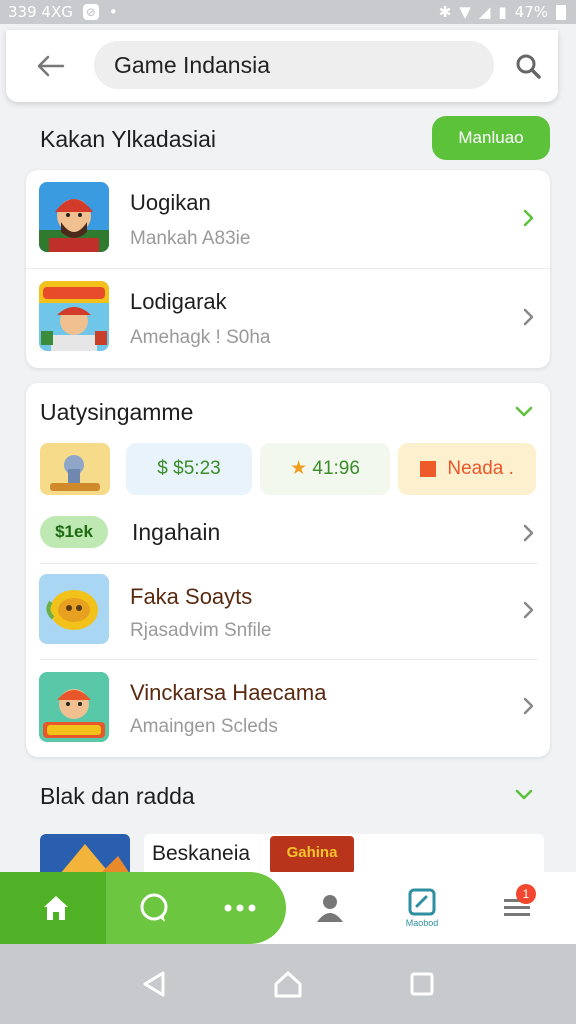  I want to click on triangle-back-icon, so click(154, 984).